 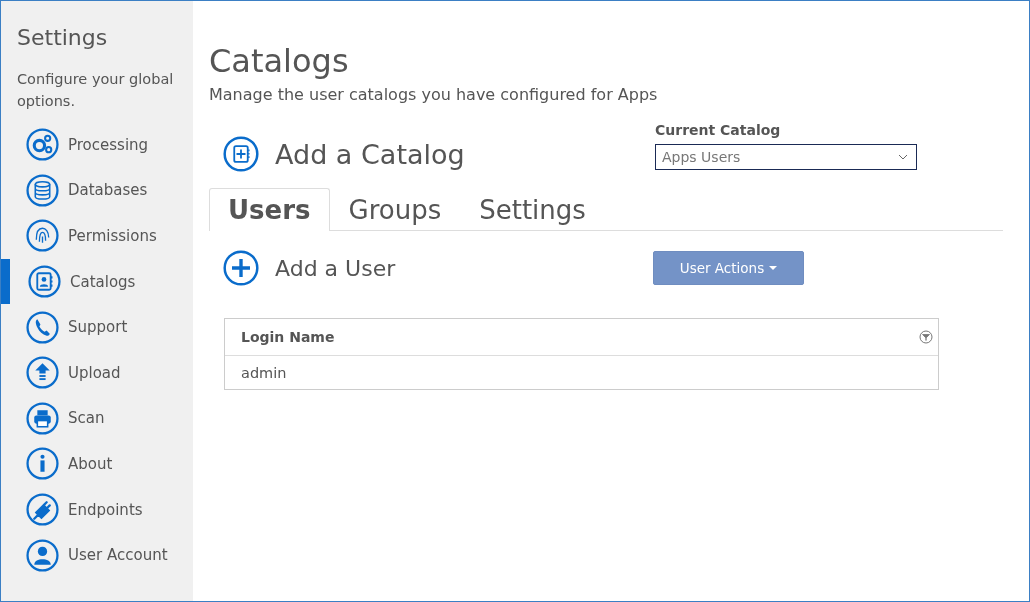 What do you see at coordinates (97, 281) in the screenshot?
I see `sidebar-item: Catalogs` at bounding box center [97, 281].